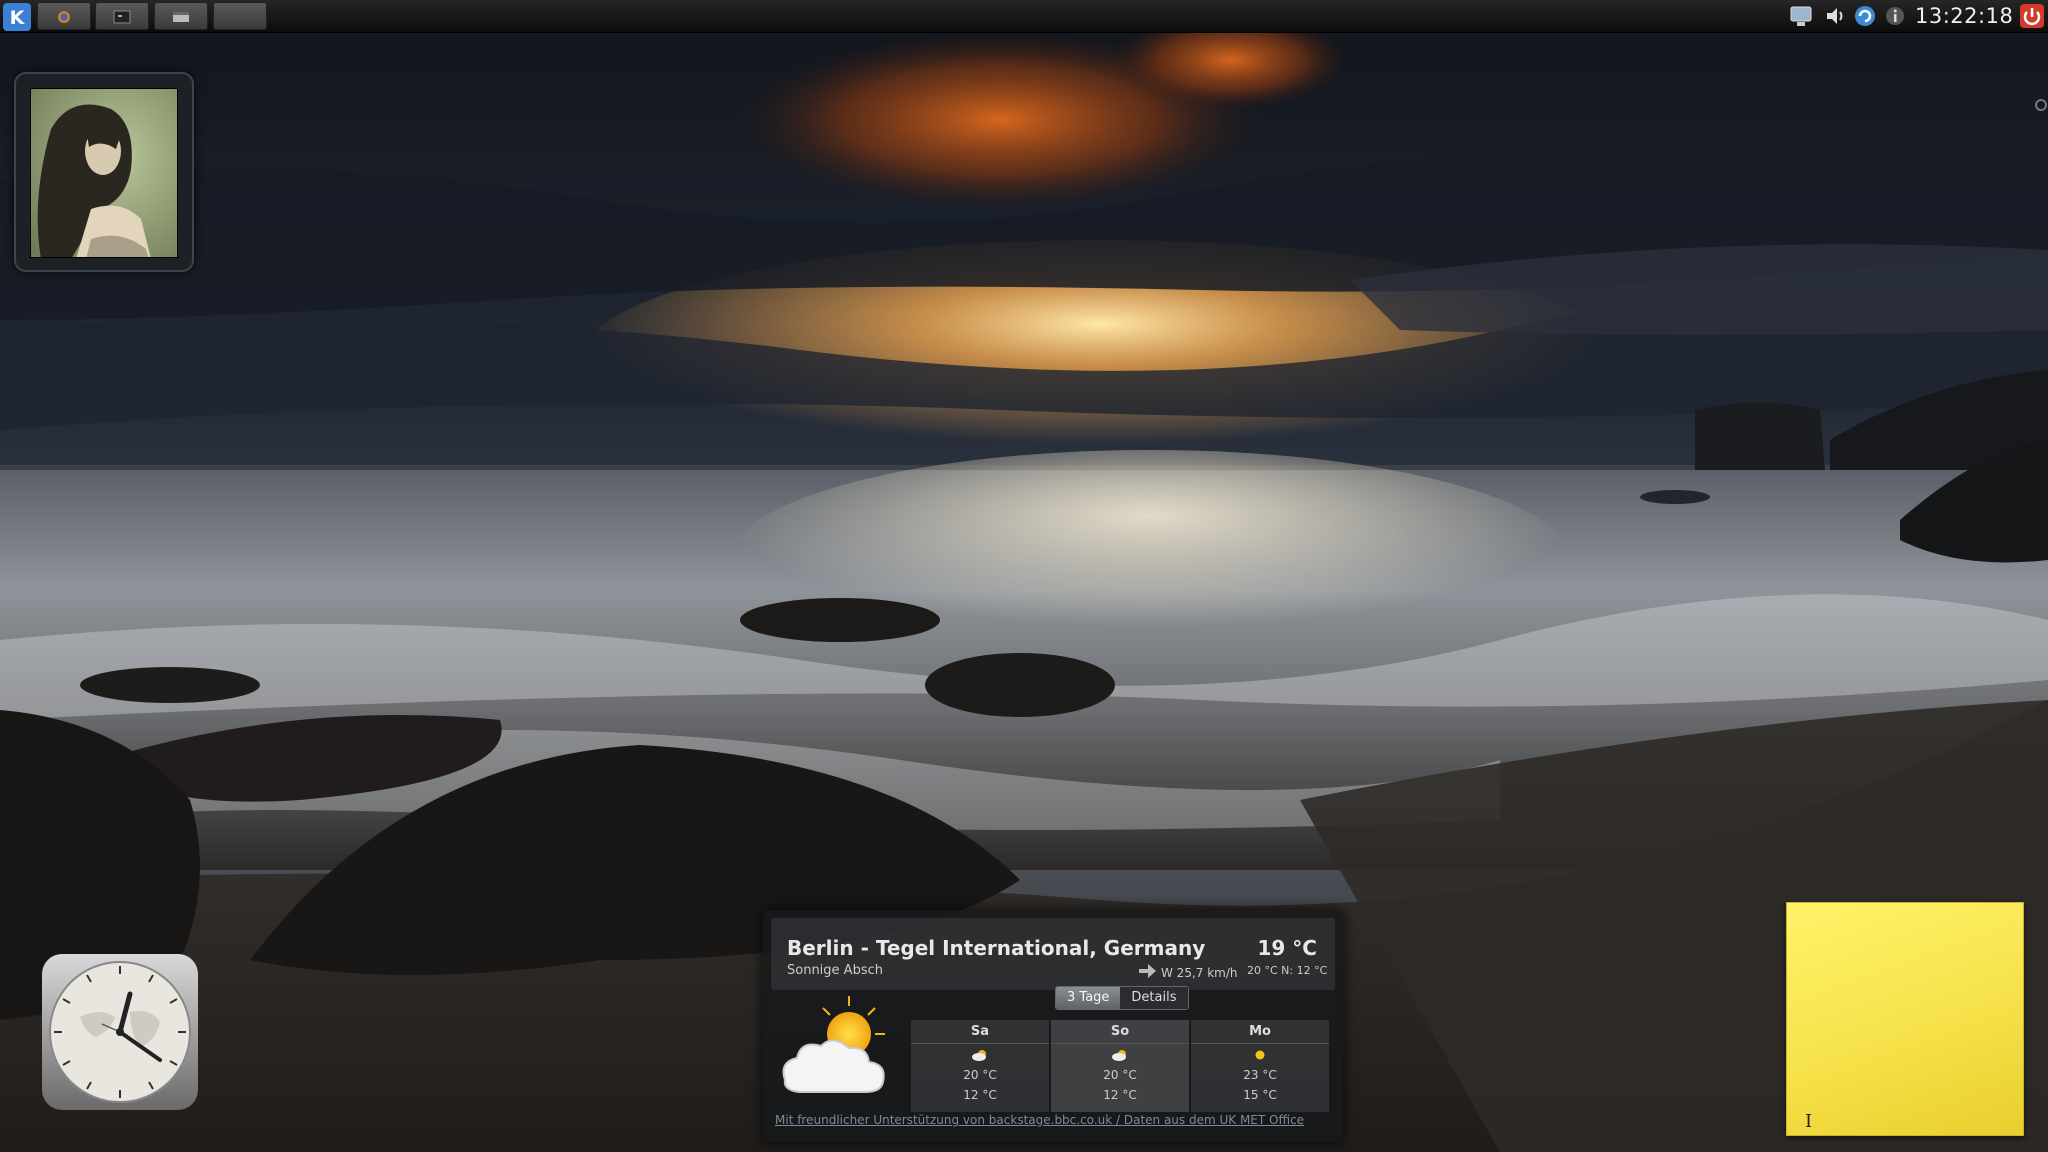 This screenshot has width=2048, height=1152. What do you see at coordinates (1835, 16) in the screenshot?
I see `volume-icon` at bounding box center [1835, 16].